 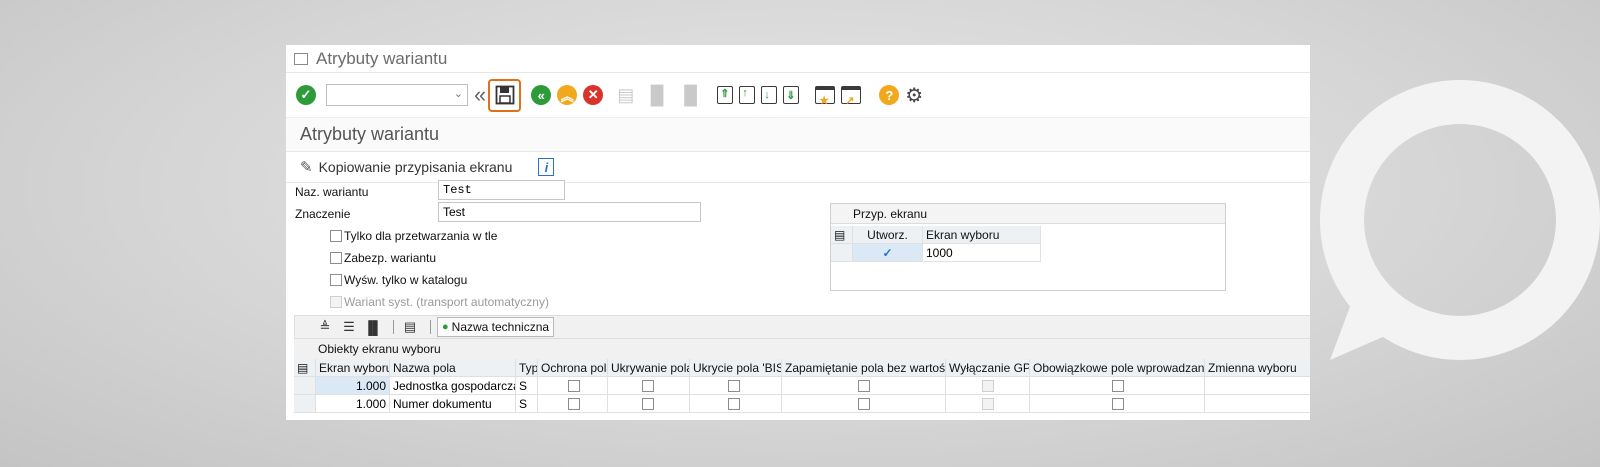 I want to click on chevron-down-icon: ⌄, so click(x=458, y=93).